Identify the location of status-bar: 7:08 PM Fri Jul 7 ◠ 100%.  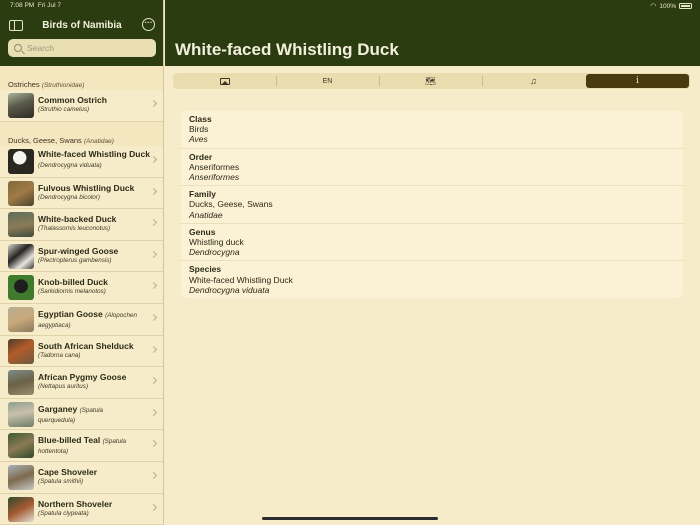
(350, 6).